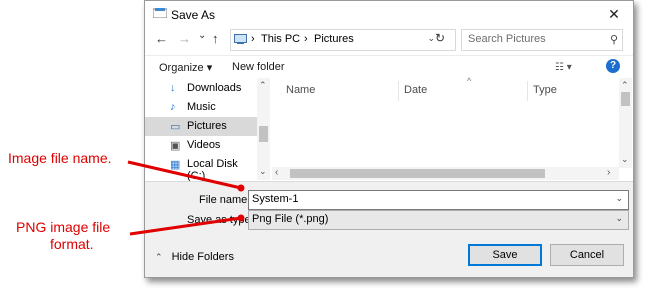 The image size is (648, 292). I want to click on sidebar-item-label: Music, so click(201, 107).